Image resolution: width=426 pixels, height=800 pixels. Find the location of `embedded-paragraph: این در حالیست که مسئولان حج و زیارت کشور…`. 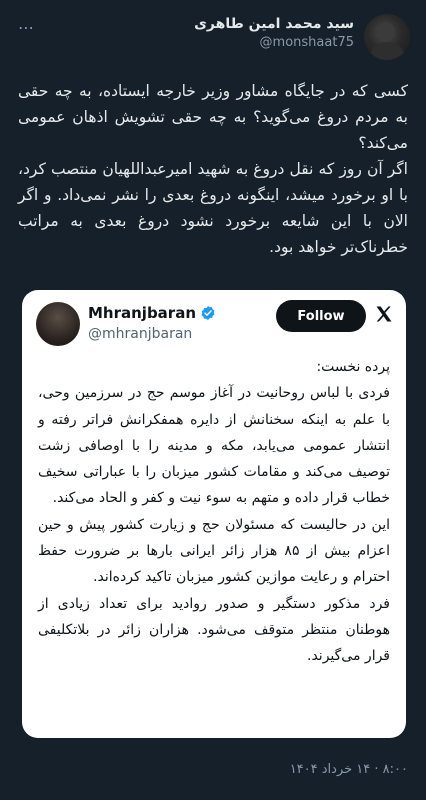

embedded-paragraph: این در حالیست که مسئولان حج و زیارت کشور… is located at coordinates (214, 551).